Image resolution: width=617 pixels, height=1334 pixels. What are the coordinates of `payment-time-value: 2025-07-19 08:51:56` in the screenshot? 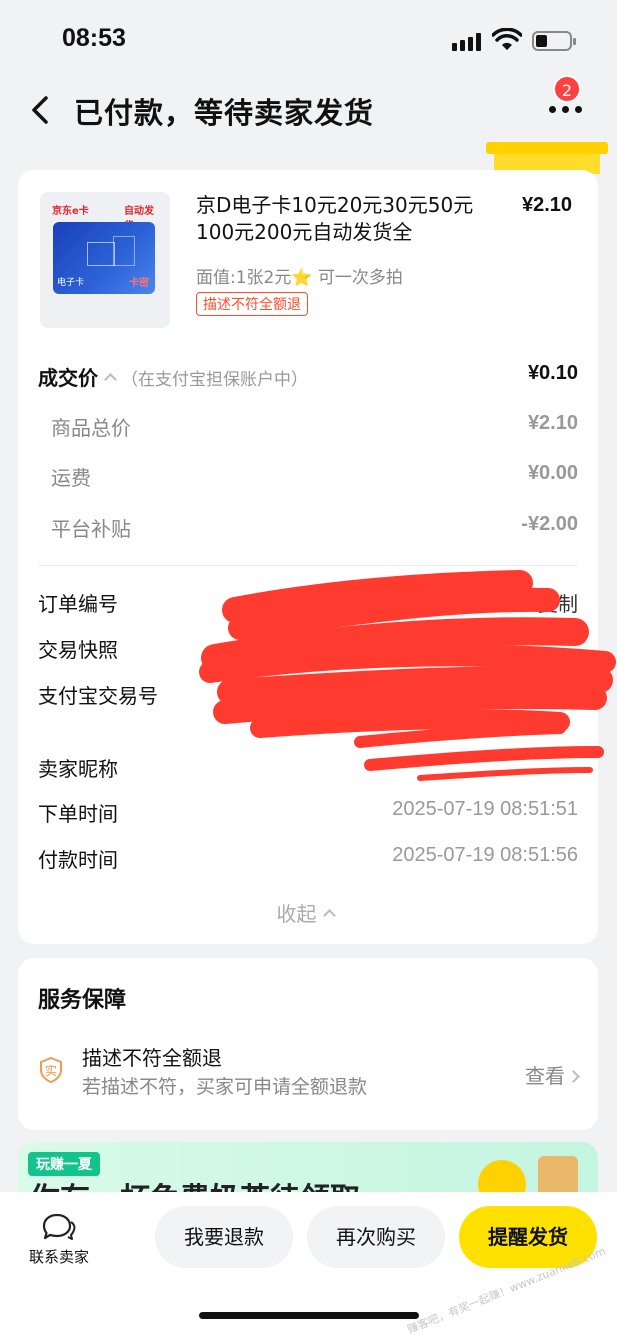 It's located at (485, 855).